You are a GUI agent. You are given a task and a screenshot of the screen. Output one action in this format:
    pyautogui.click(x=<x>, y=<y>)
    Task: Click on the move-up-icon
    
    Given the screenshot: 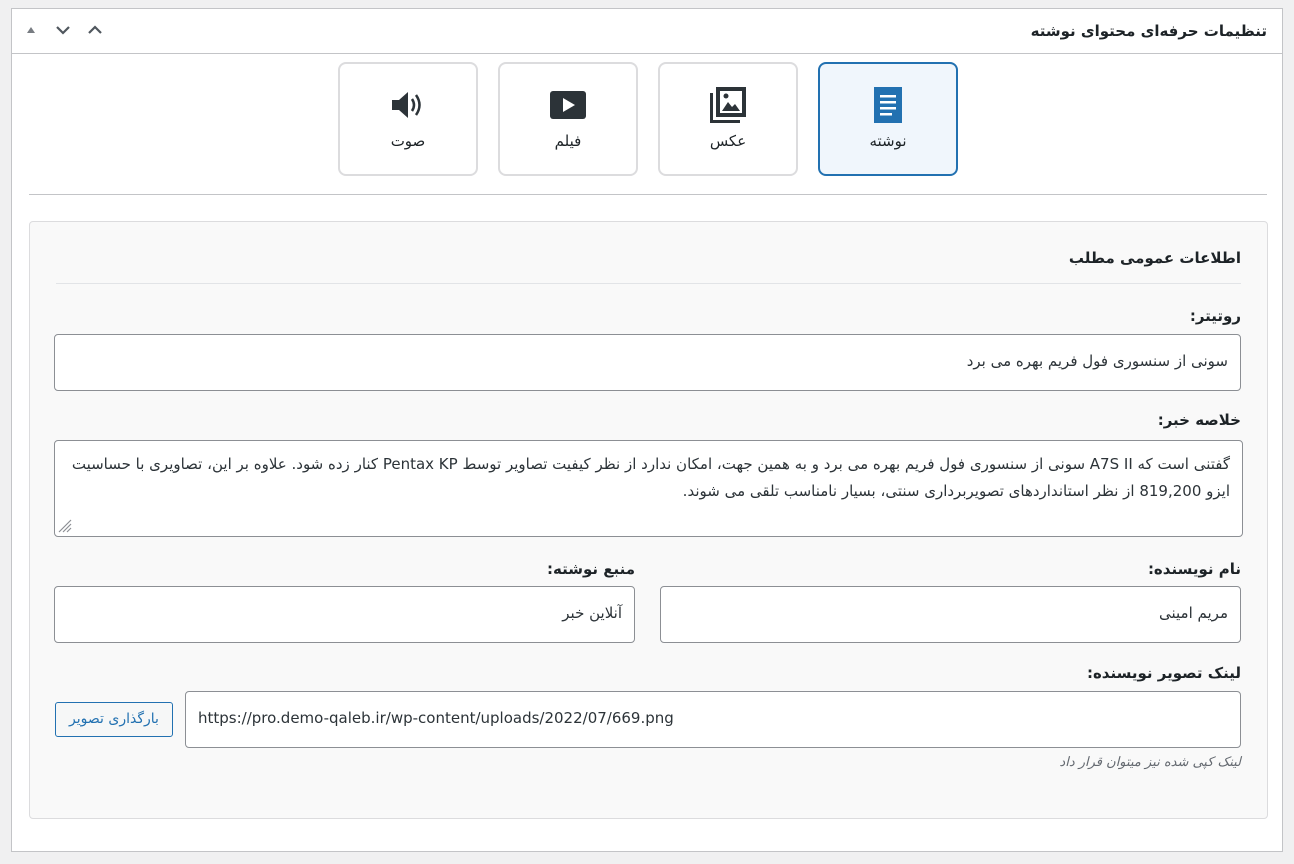 What is the action you would take?
    pyautogui.click(x=31, y=30)
    